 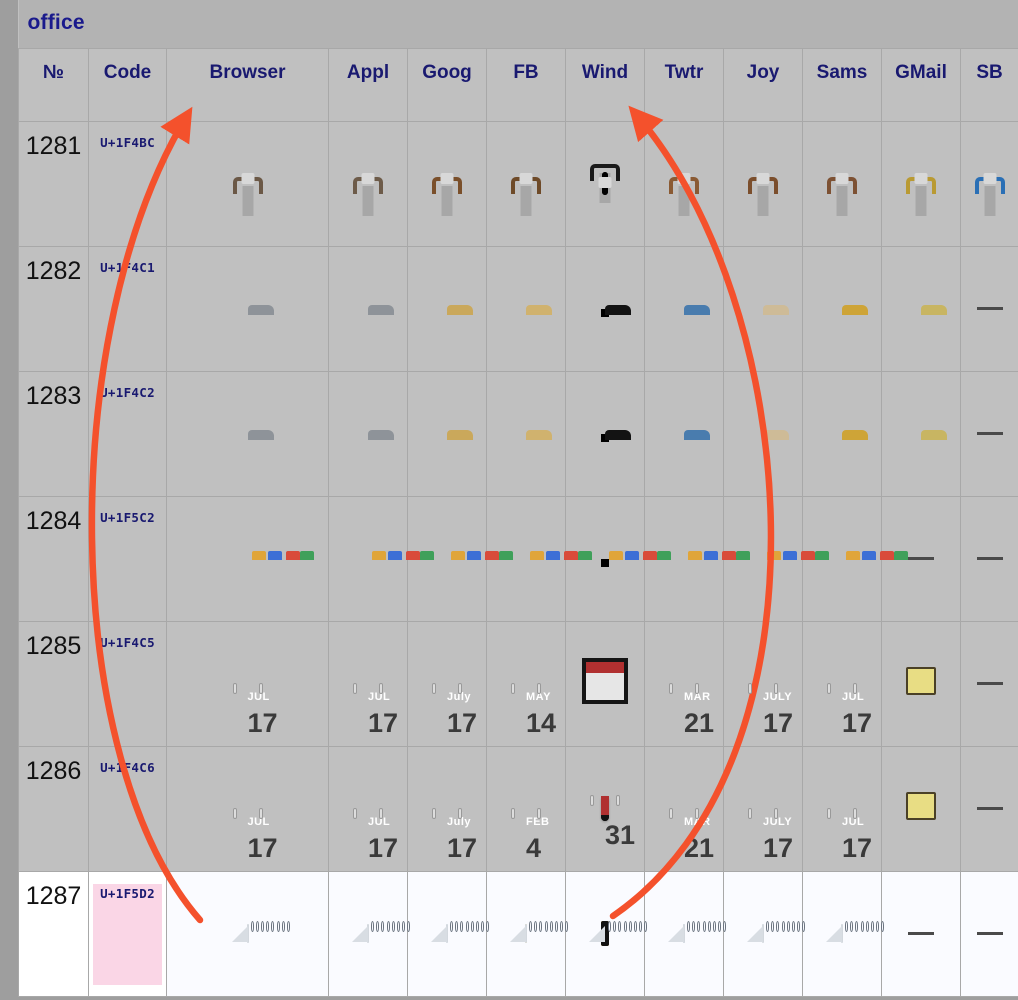 What do you see at coordinates (763, 84) in the screenshot?
I see `column-header-joy: Joy` at bounding box center [763, 84].